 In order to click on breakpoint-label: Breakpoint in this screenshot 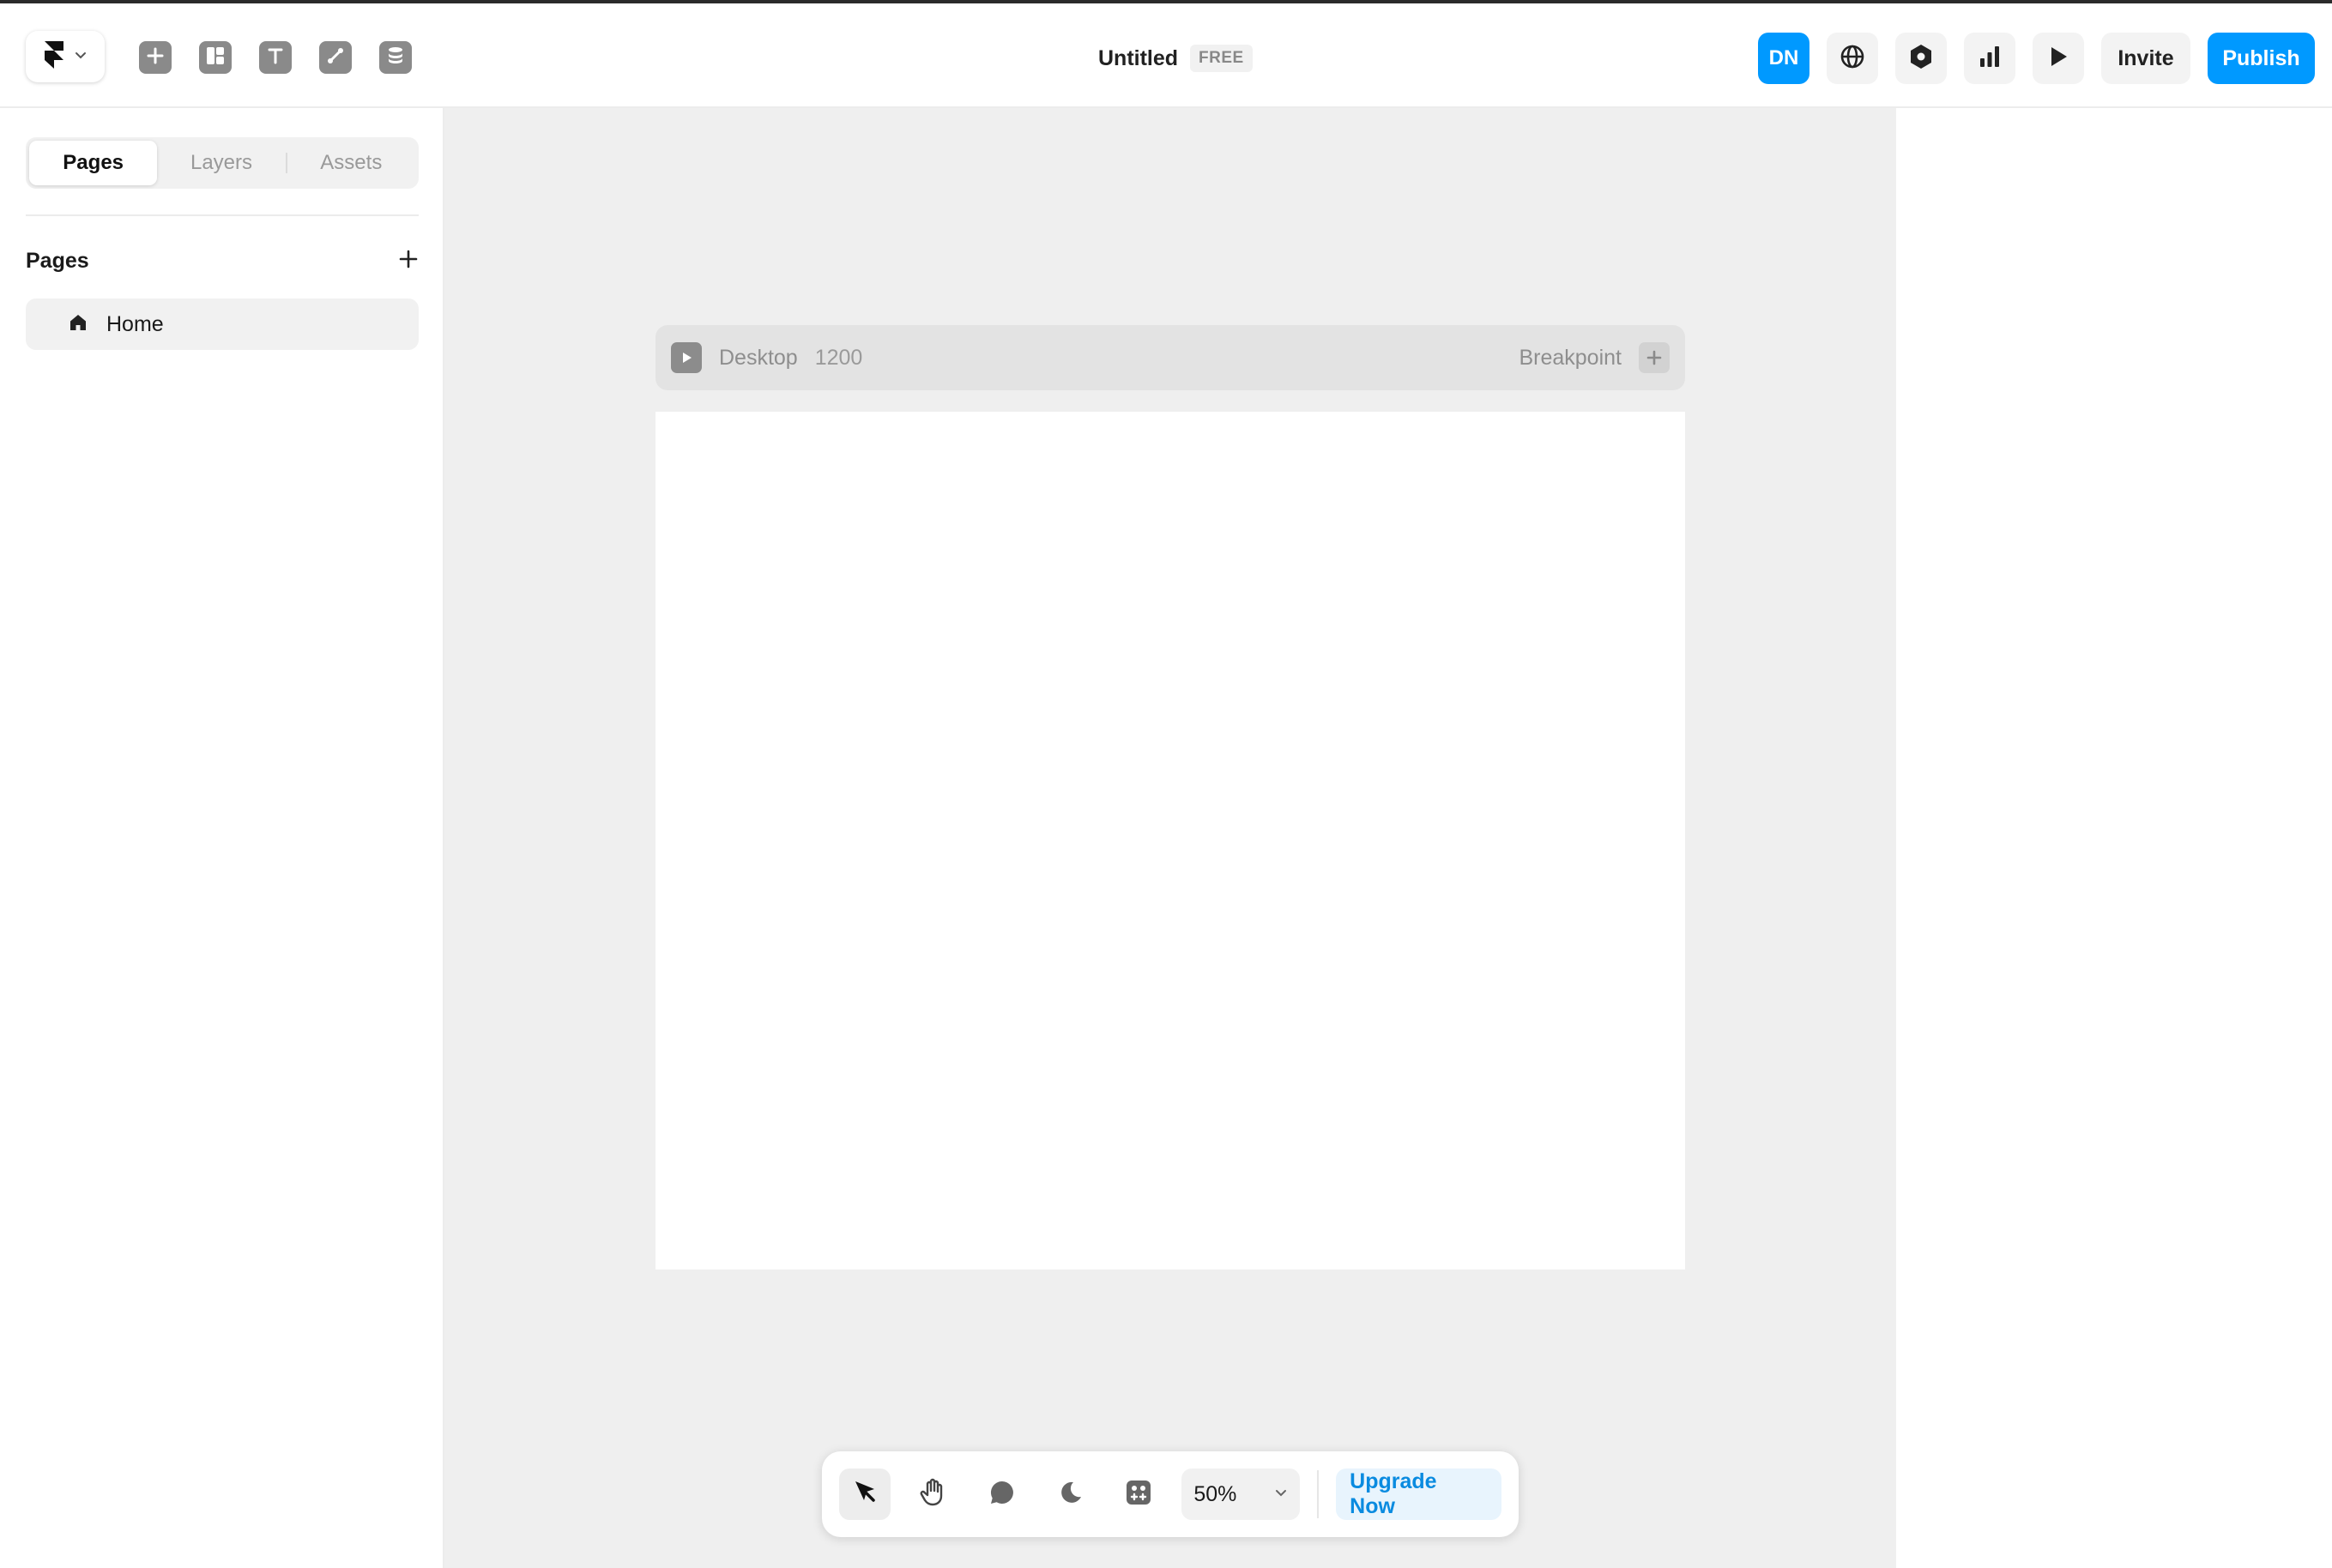, I will do `click(1571, 358)`.